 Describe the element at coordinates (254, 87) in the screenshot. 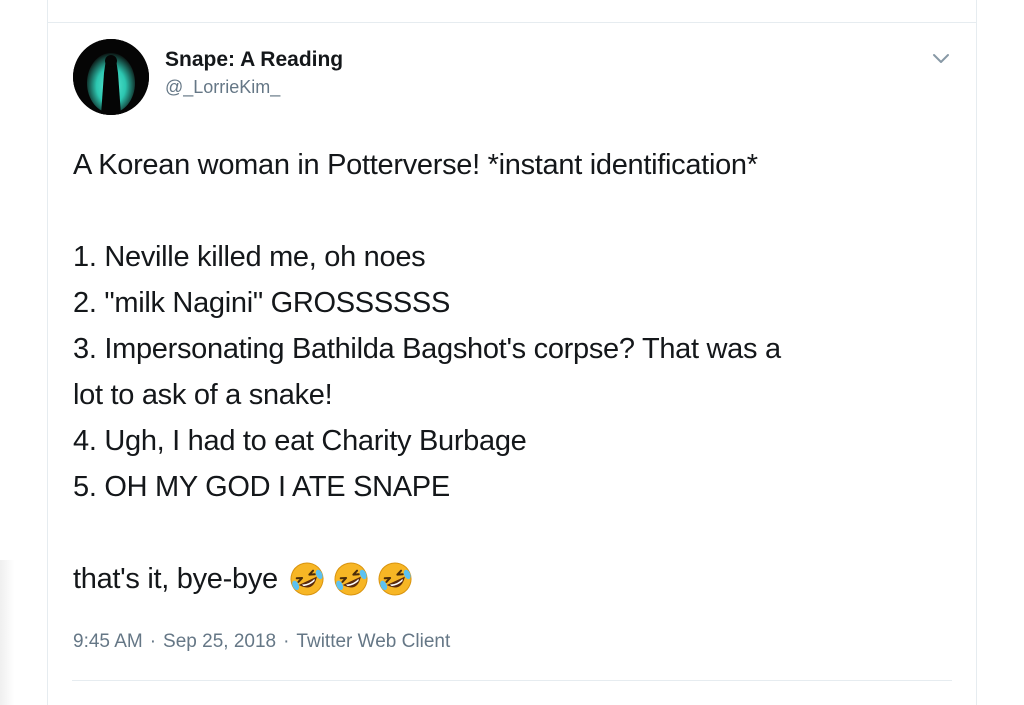

I see `author-handle: @_LorrieKim_` at that location.